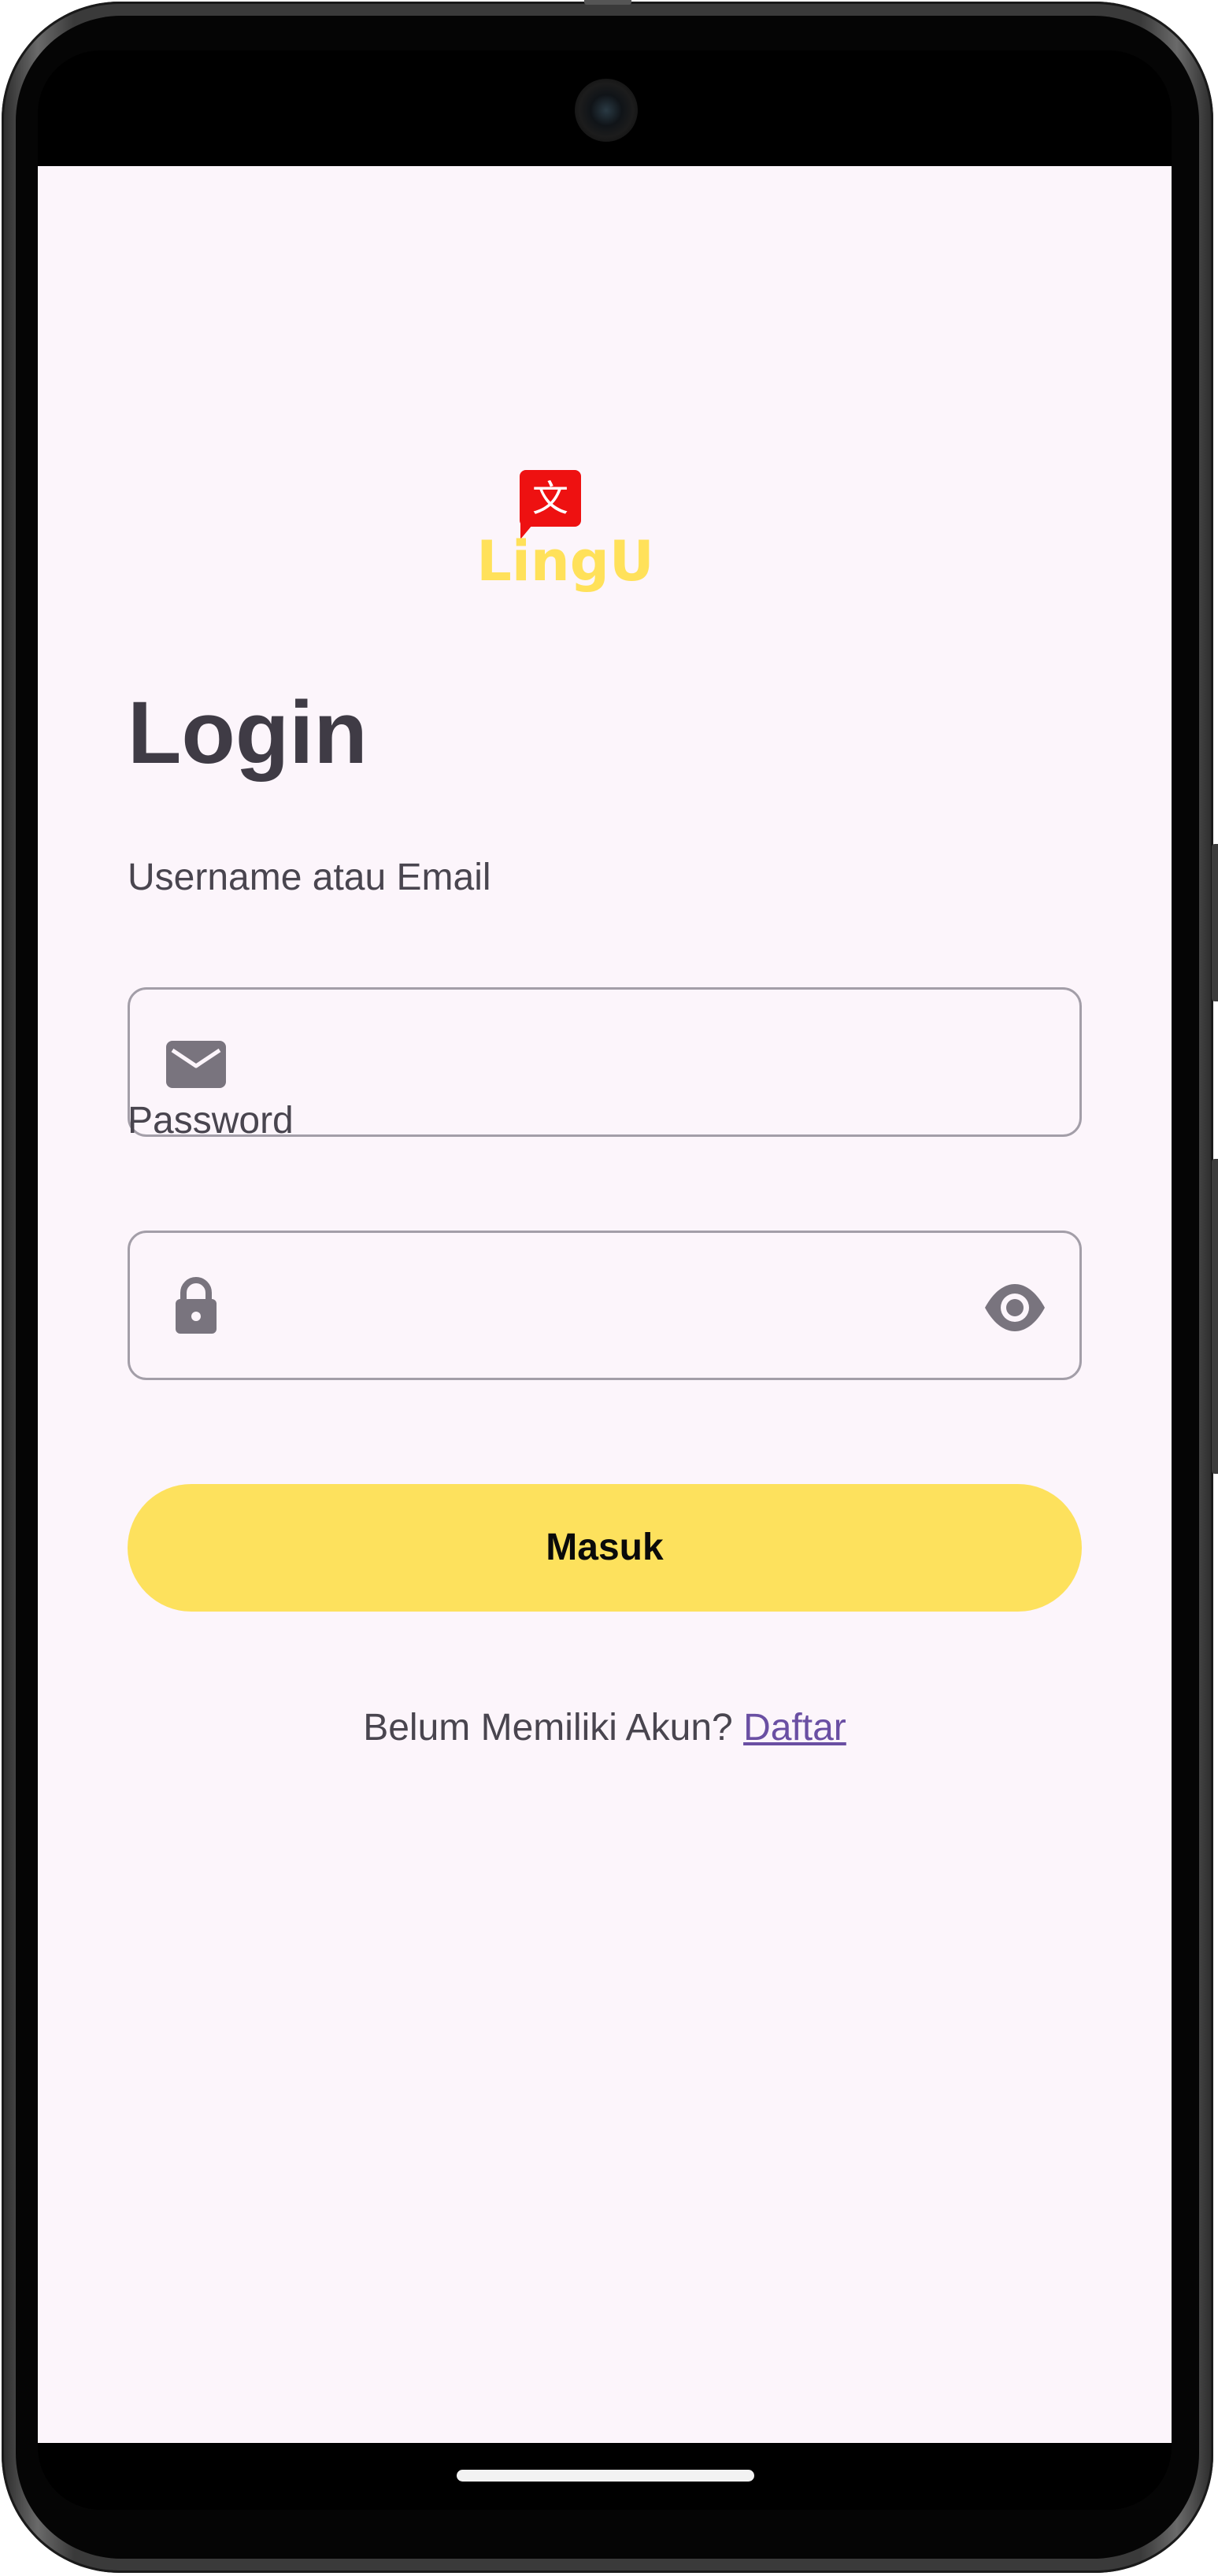 Image resolution: width=1218 pixels, height=2576 pixels. I want to click on logo-text: LingU, so click(565, 561).